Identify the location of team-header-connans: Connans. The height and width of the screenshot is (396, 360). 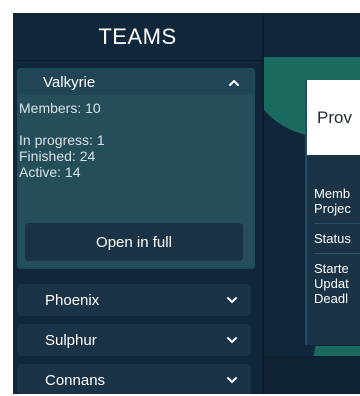
(134, 379).